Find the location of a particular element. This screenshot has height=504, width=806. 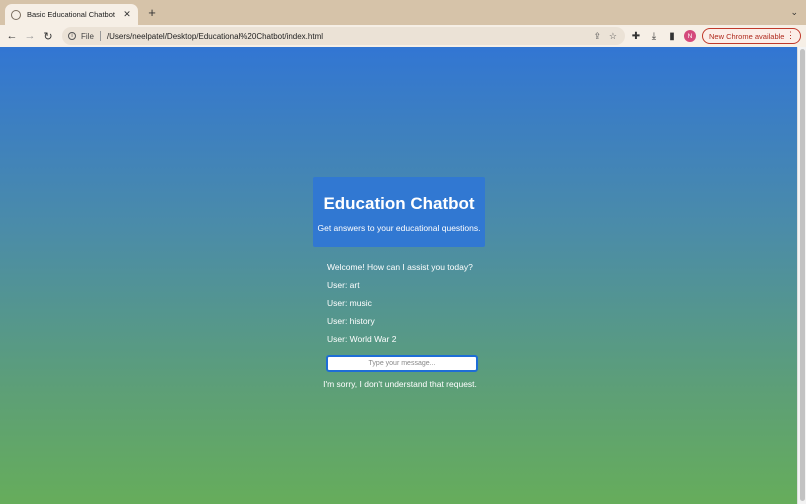

chat-message: User: music is located at coordinates (349, 303).